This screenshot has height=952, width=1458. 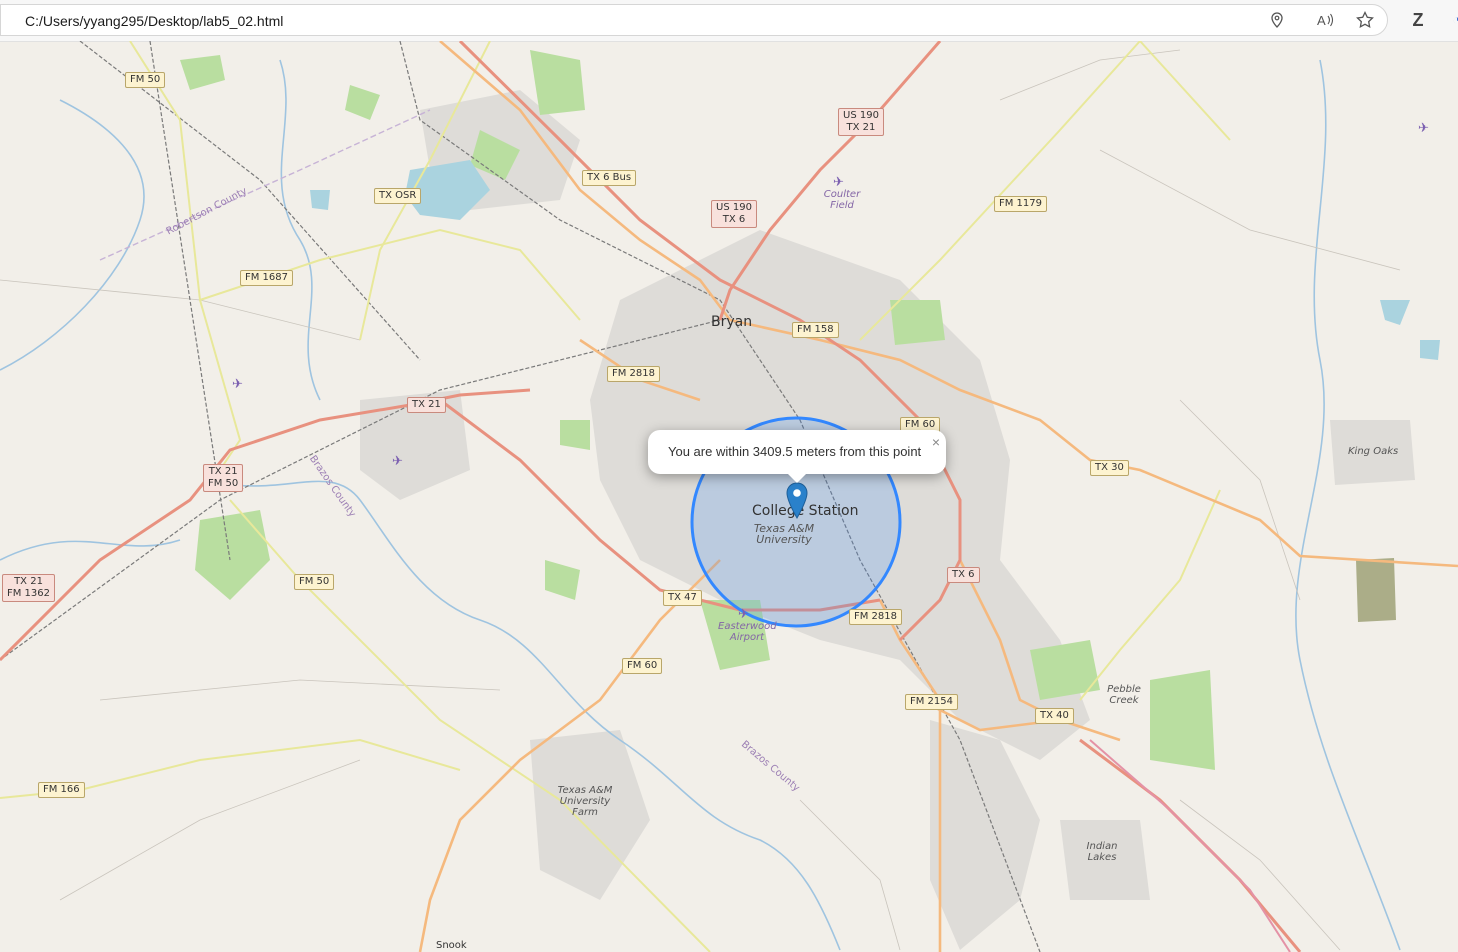 What do you see at coordinates (682, 598) in the screenshot?
I see `road-shield-tx47: TX 47` at bounding box center [682, 598].